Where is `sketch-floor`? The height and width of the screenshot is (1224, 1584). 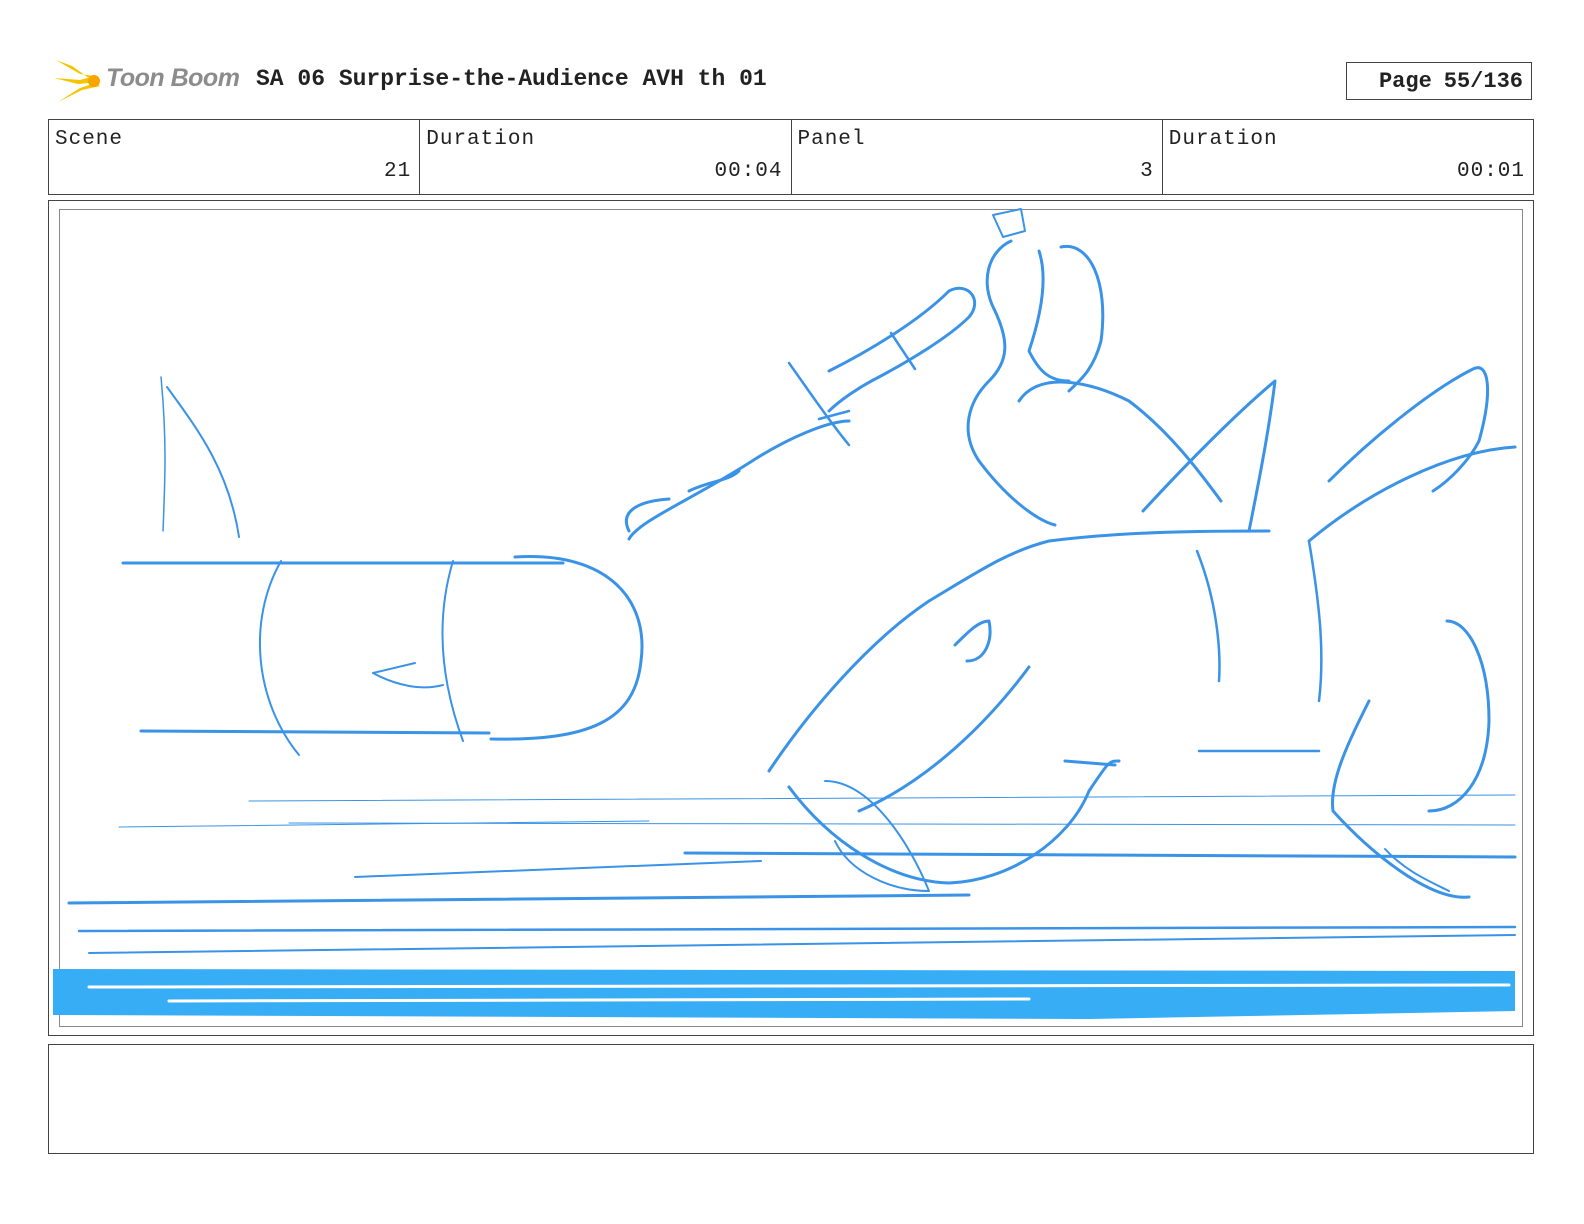 sketch-floor is located at coordinates (792, 874).